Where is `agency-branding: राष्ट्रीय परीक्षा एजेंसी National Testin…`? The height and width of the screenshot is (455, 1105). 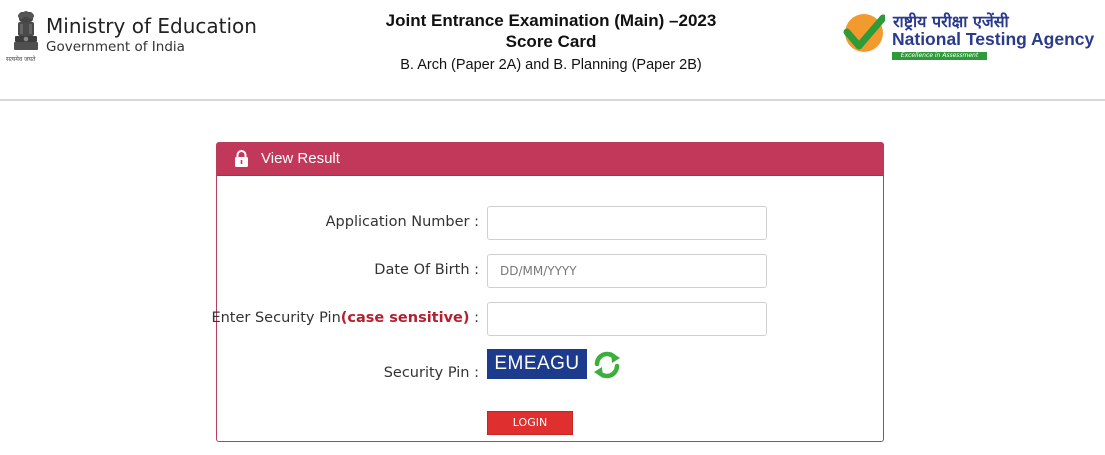 agency-branding: राष्ट्रीय परीक्षा एजेंसी National Testin… is located at coordinates (973, 38).